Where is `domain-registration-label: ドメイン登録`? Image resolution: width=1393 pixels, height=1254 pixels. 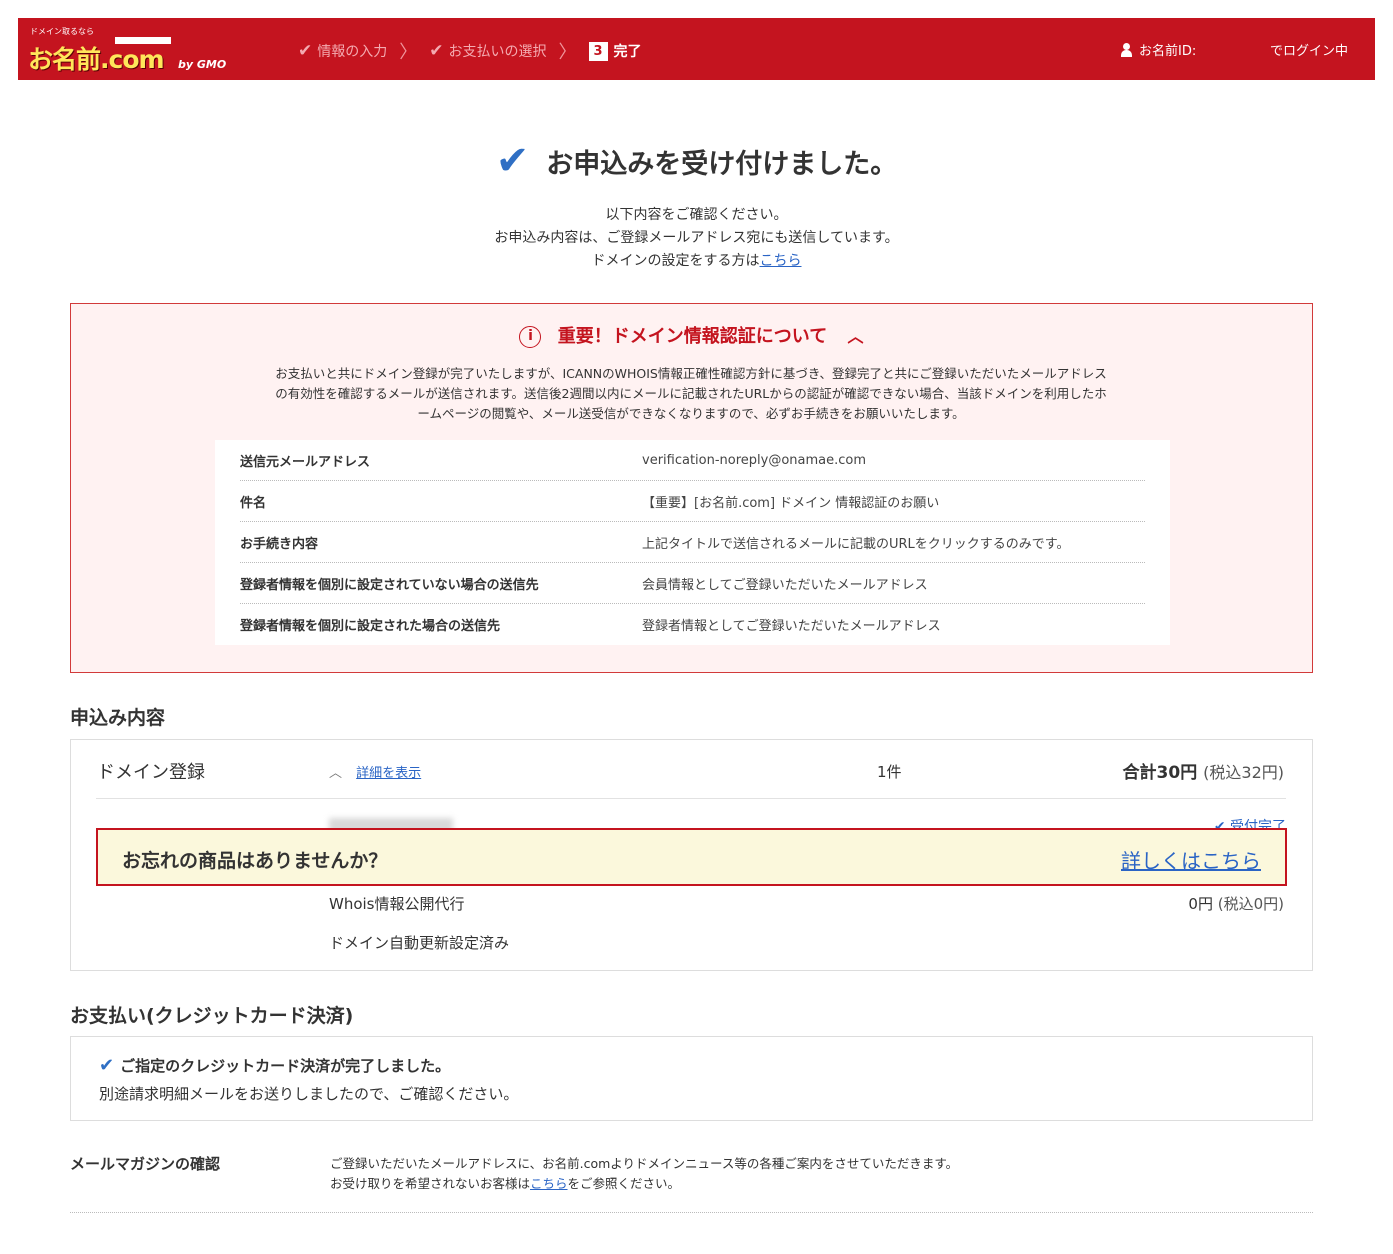 domain-registration-label: ドメイン登録 is located at coordinates (151, 772).